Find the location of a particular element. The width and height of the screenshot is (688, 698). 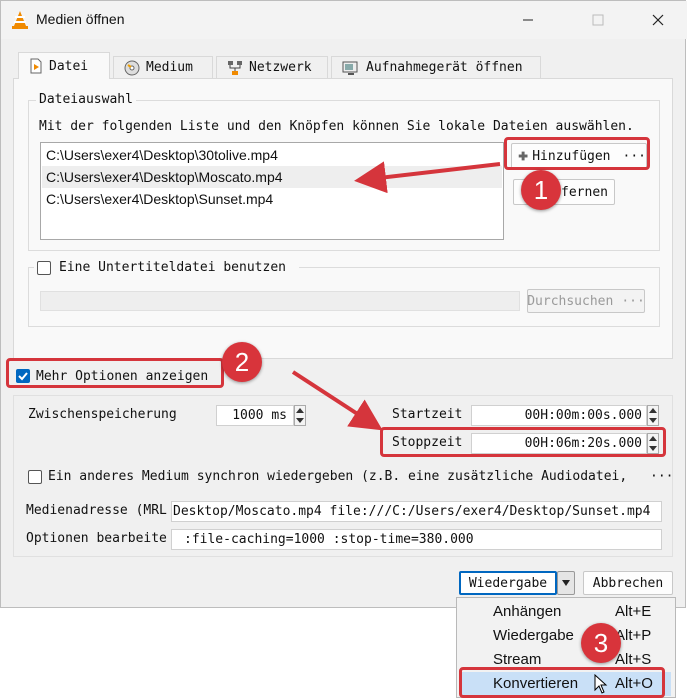

arrow-to-file-list is located at coordinates (427, 177).